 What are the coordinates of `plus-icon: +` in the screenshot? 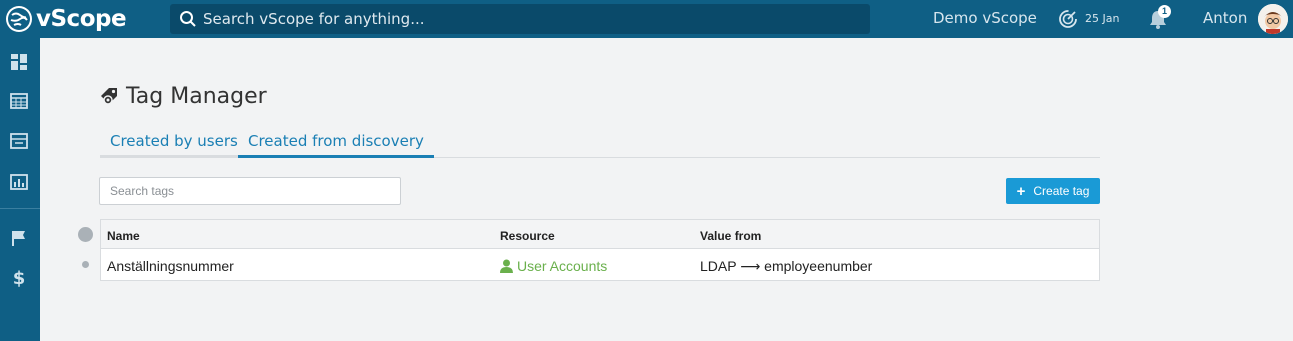 It's located at (1021, 191).